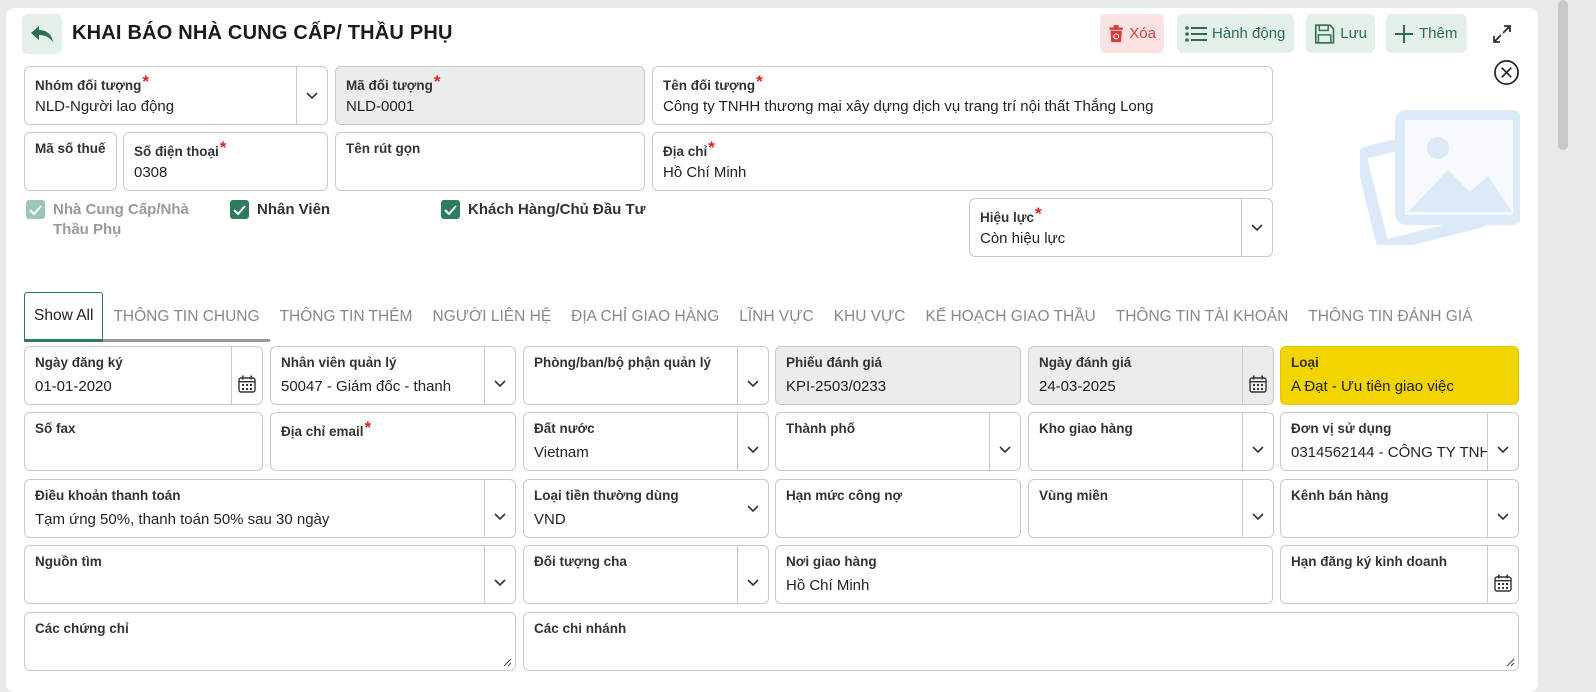 The height and width of the screenshot is (692, 1596). Describe the element at coordinates (1202, 317) in the screenshot. I see `tab-thong-tin-tai-khoan: THÔNG TIN TÀI KHOẢN` at that location.